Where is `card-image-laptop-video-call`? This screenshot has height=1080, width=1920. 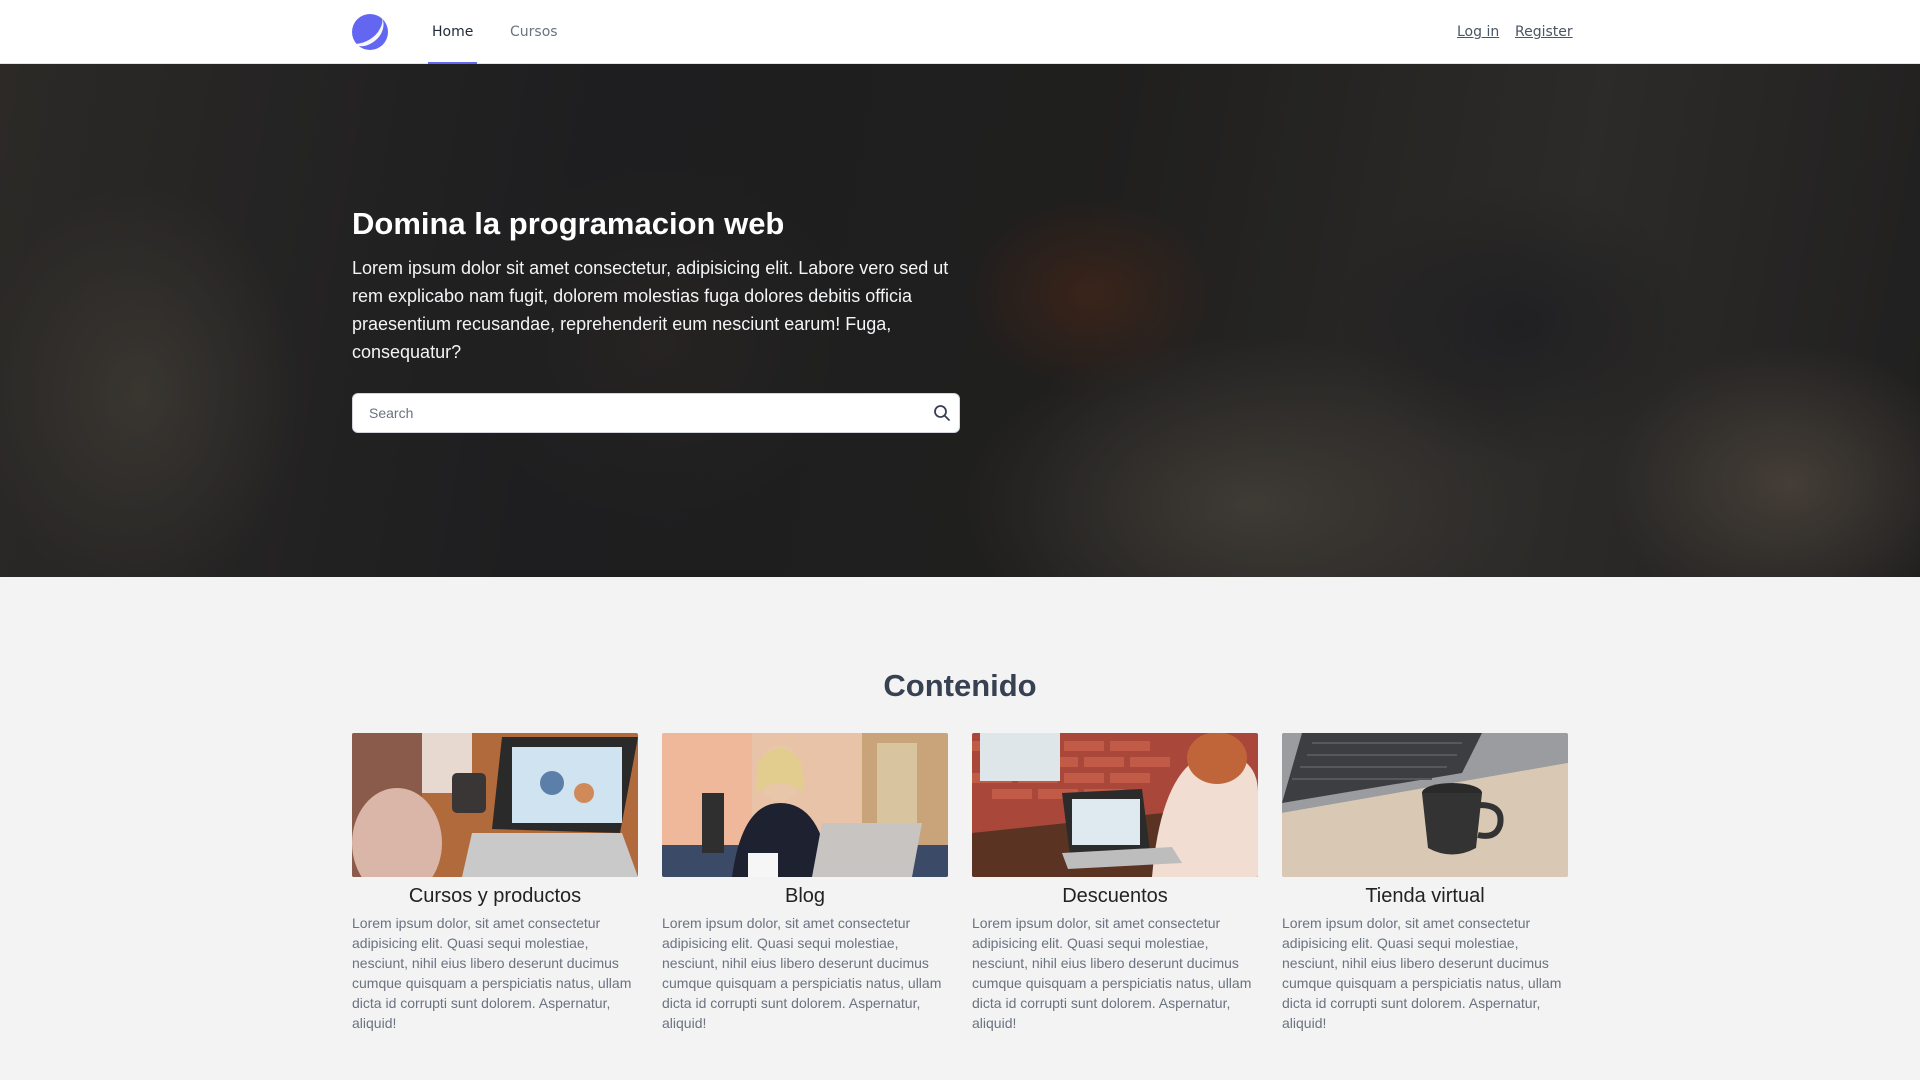
card-image-laptop-video-call is located at coordinates (495, 805).